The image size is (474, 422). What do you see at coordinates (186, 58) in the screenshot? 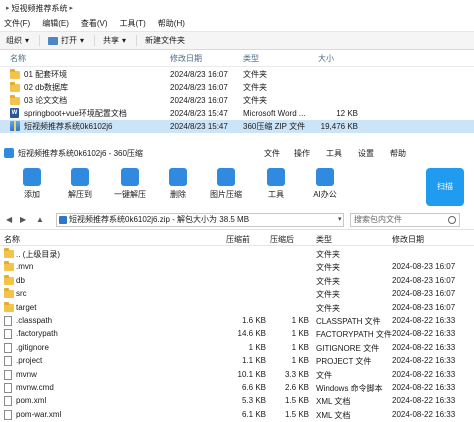
I see `column-modified: 修改日期` at bounding box center [186, 58].